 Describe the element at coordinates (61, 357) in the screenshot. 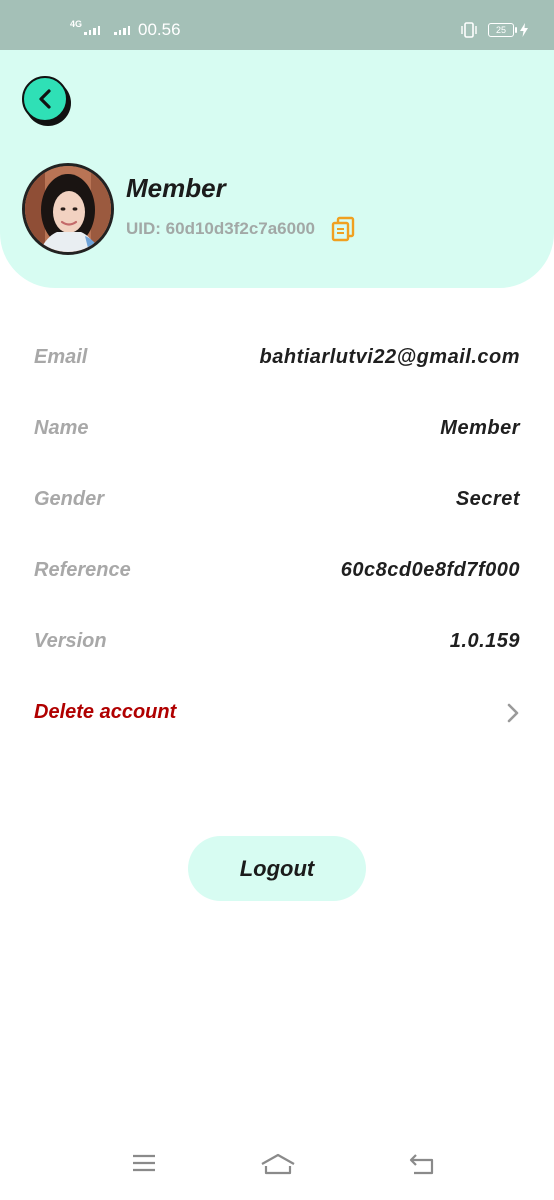

I see `email-label: Email` at that location.